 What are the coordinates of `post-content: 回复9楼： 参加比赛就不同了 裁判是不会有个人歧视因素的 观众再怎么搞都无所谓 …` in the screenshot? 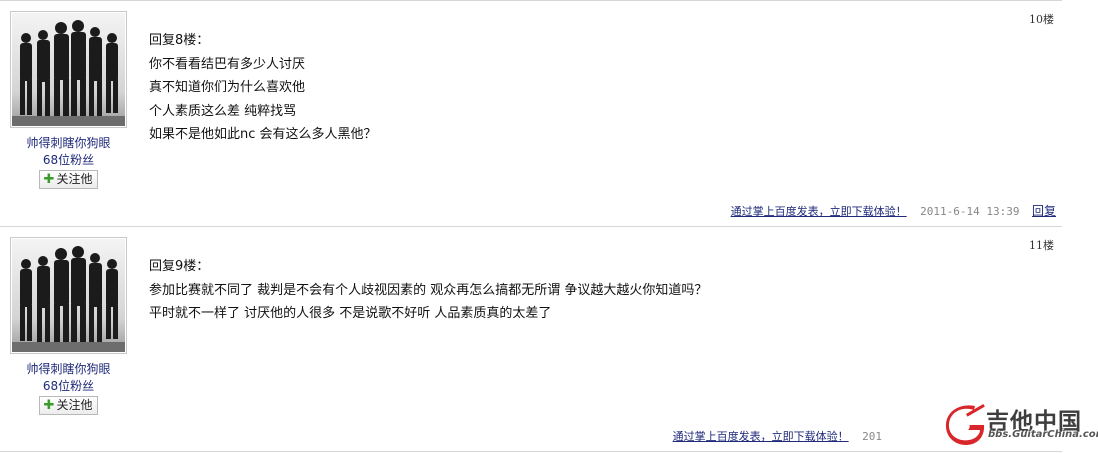 It's located at (428, 290).